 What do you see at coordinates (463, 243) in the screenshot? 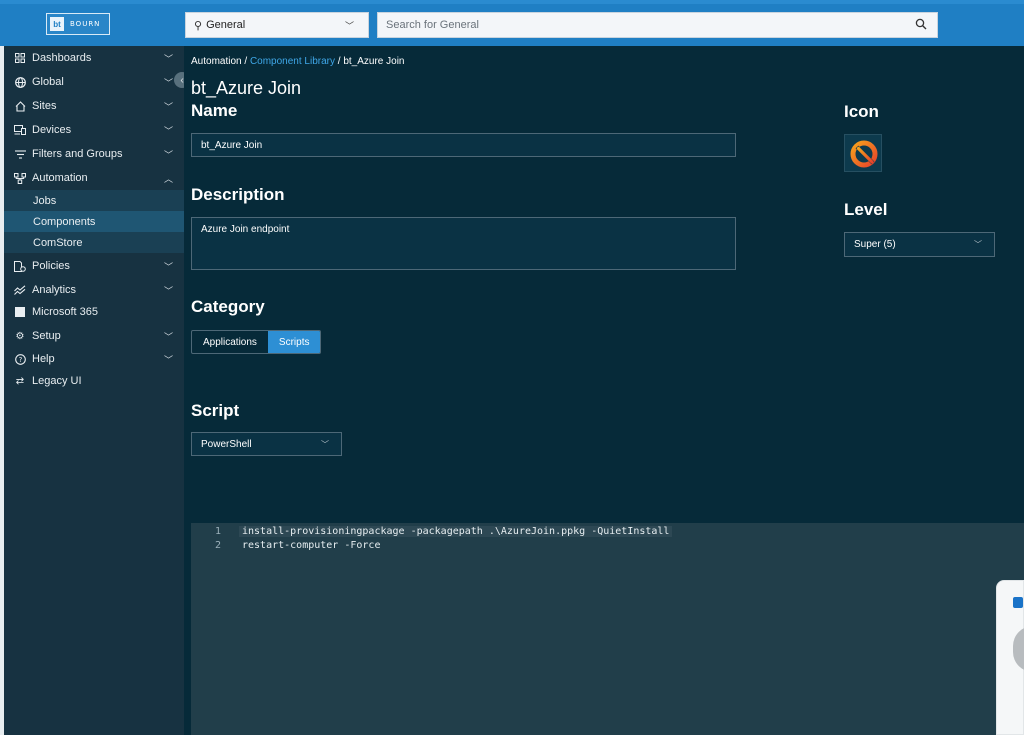
I see `description-textarea: Azure Join endpoint` at bounding box center [463, 243].